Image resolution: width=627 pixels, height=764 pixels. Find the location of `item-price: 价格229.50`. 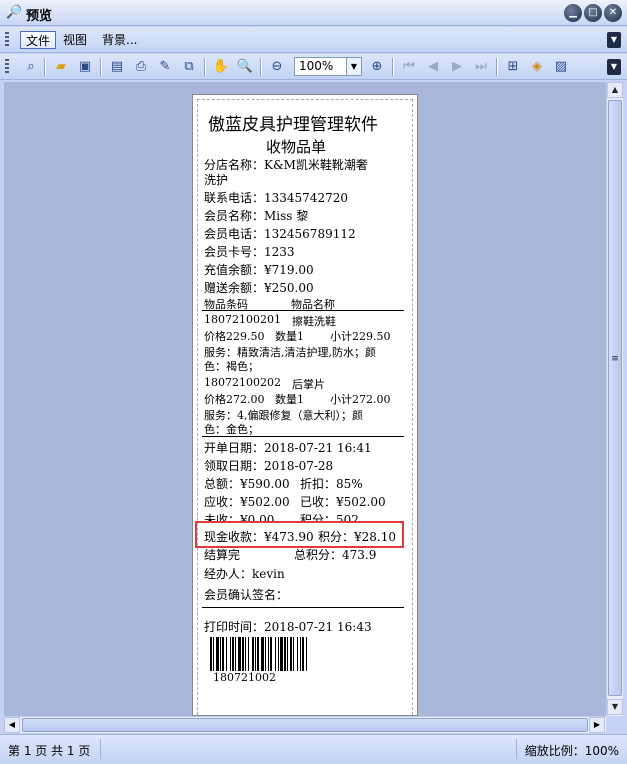

item-price: 价格229.50 is located at coordinates (234, 336).